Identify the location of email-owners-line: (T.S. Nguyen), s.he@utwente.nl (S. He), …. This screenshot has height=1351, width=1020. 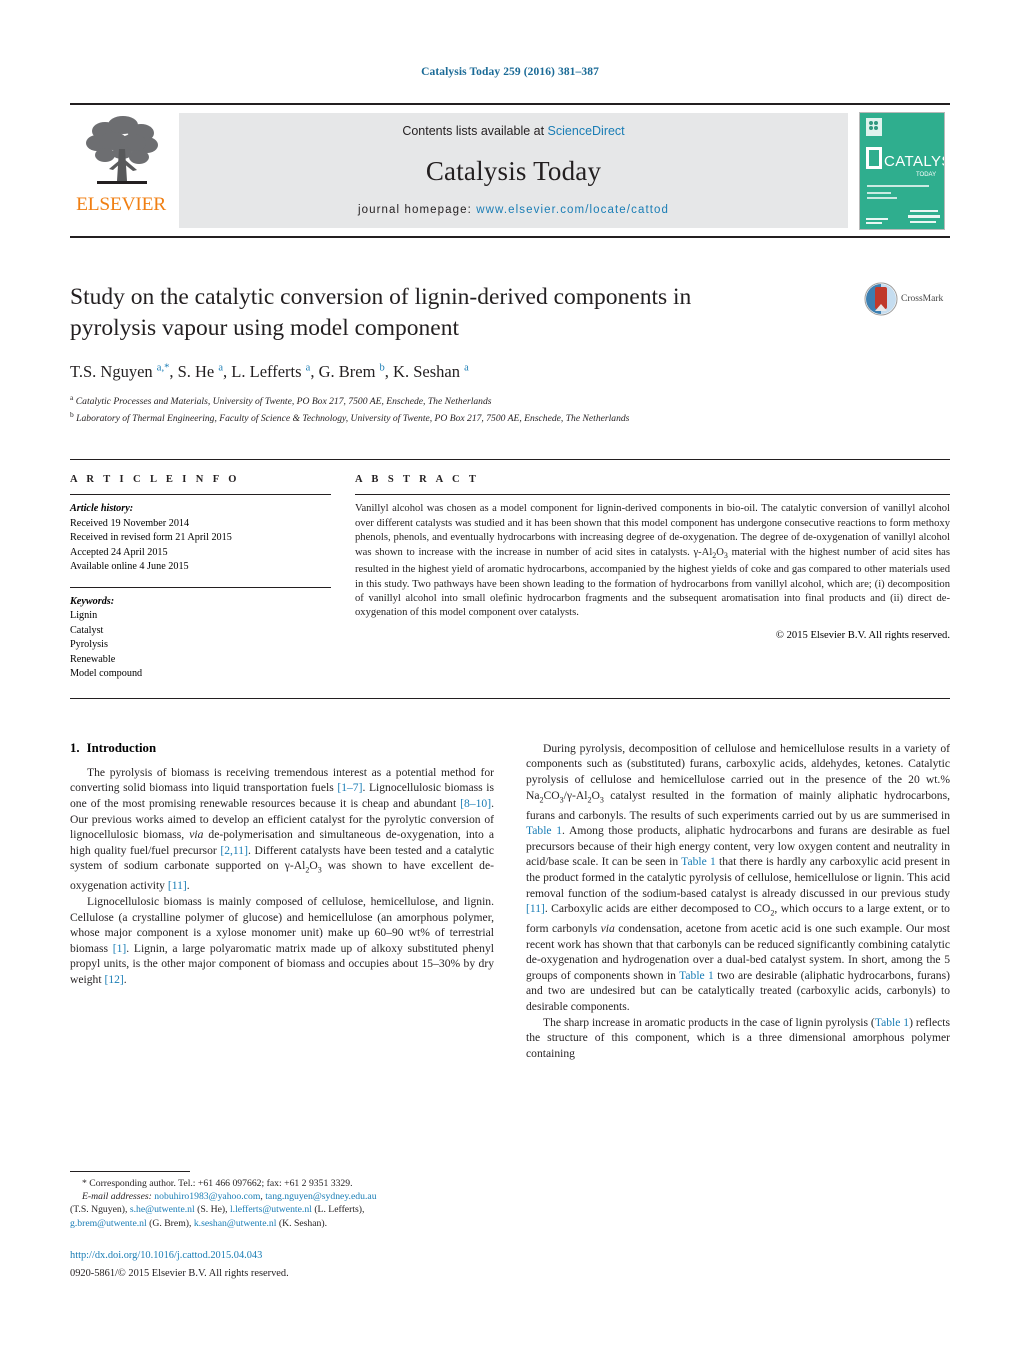
(282, 1209).